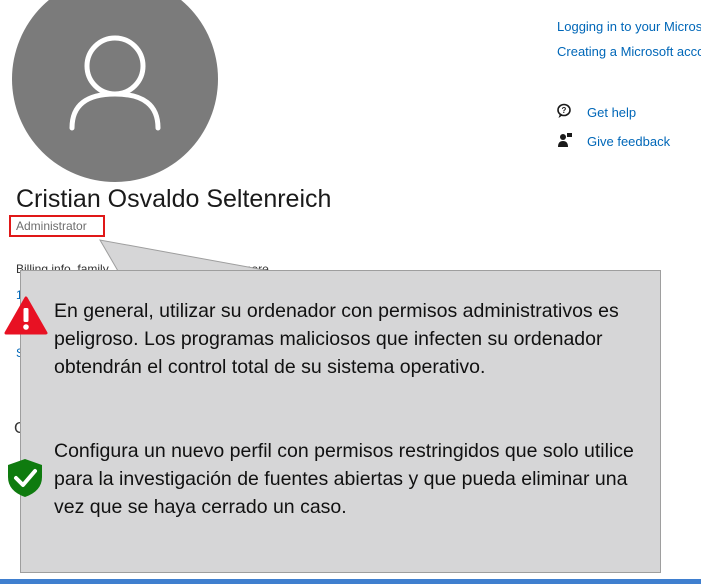 This screenshot has height=584, width=701. Describe the element at coordinates (611, 112) in the screenshot. I see `get-help-link: Get help` at that location.